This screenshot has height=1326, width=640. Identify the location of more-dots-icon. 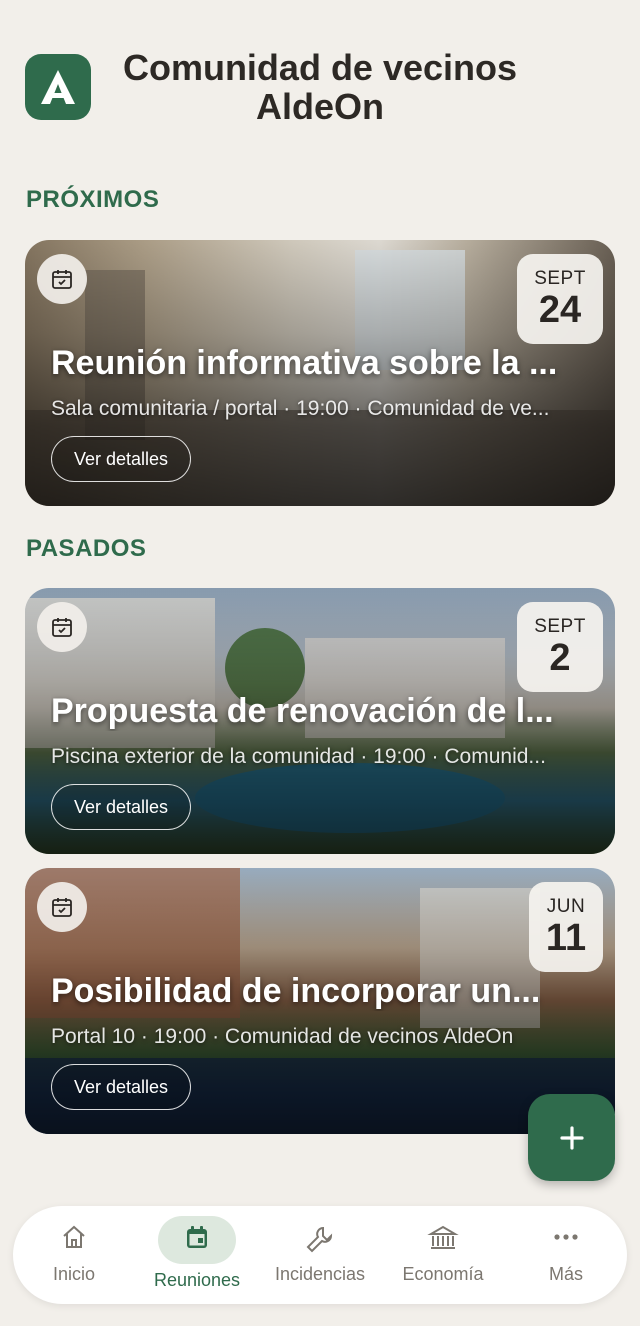
(566, 1237).